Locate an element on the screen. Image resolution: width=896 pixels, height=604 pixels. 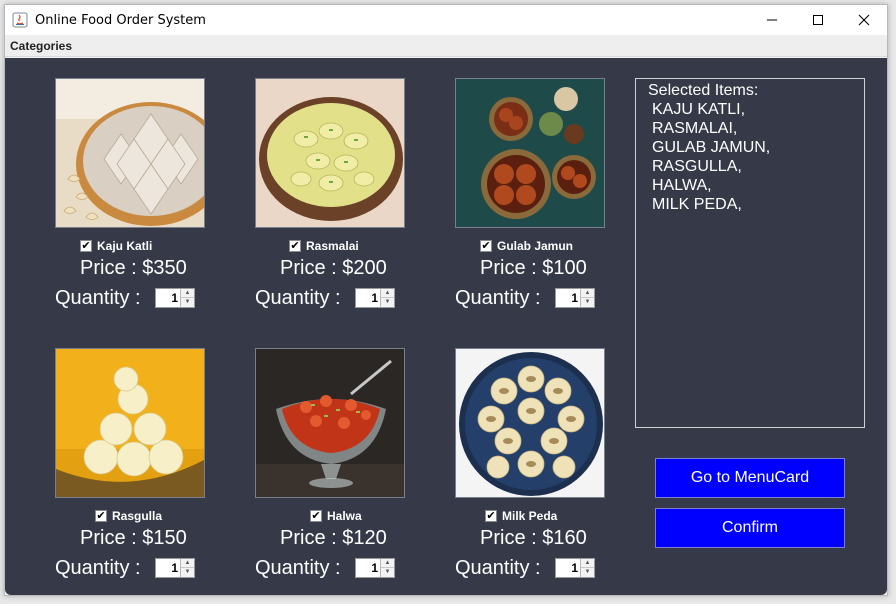
item-price: Price : $120 is located at coordinates (333, 538).